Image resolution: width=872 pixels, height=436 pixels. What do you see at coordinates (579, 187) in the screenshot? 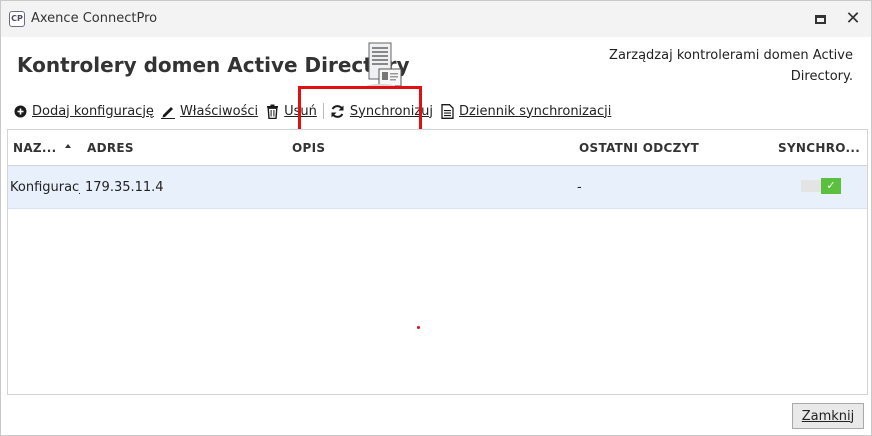
I see `cell-last-read: -` at bounding box center [579, 187].